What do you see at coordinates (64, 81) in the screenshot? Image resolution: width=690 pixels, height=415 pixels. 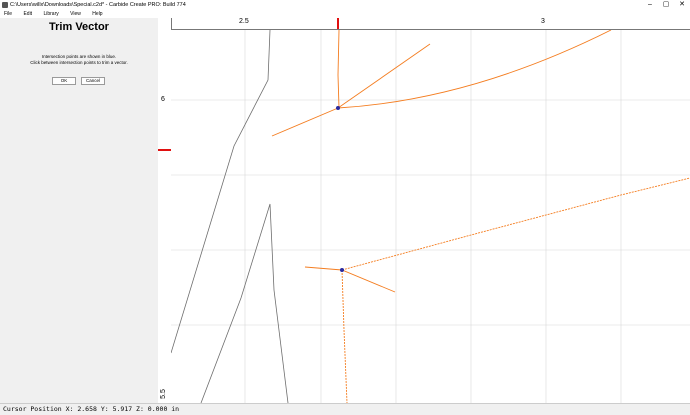 I see `ok-button: OK` at bounding box center [64, 81].